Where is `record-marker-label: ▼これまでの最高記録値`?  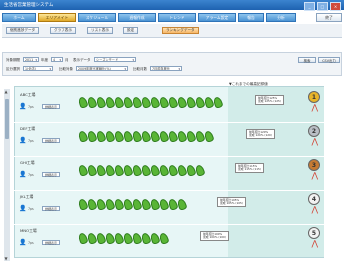 record-marker-label: ▼これまでの最高記録値 is located at coordinates (248, 84).